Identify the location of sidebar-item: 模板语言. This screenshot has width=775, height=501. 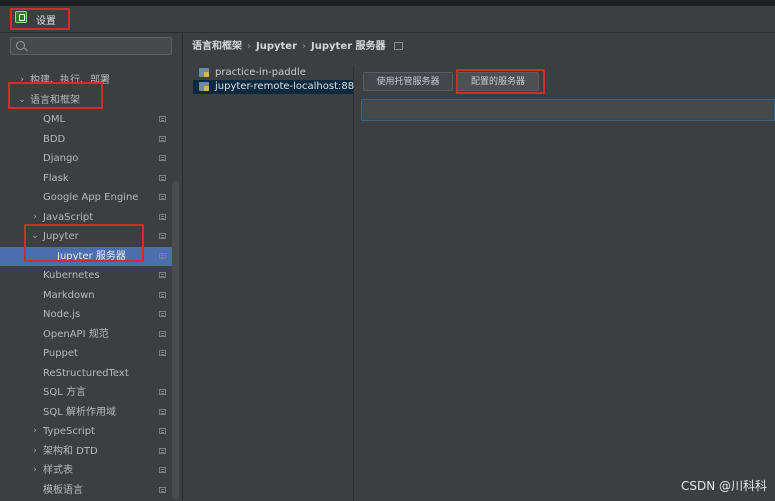
(86, 491).